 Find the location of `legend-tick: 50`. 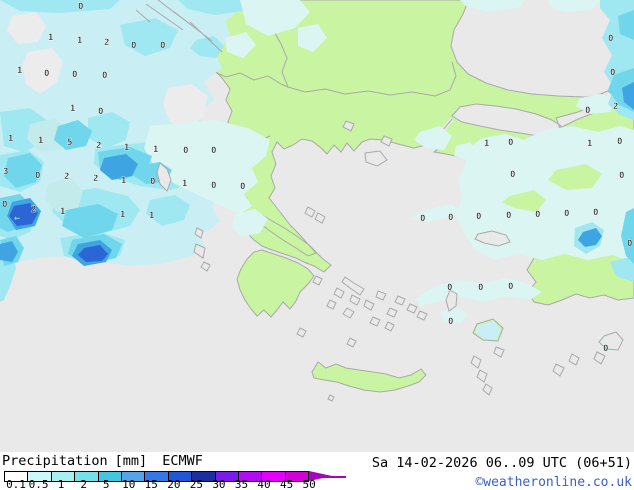

legend-tick: 50 is located at coordinates (309, 484).